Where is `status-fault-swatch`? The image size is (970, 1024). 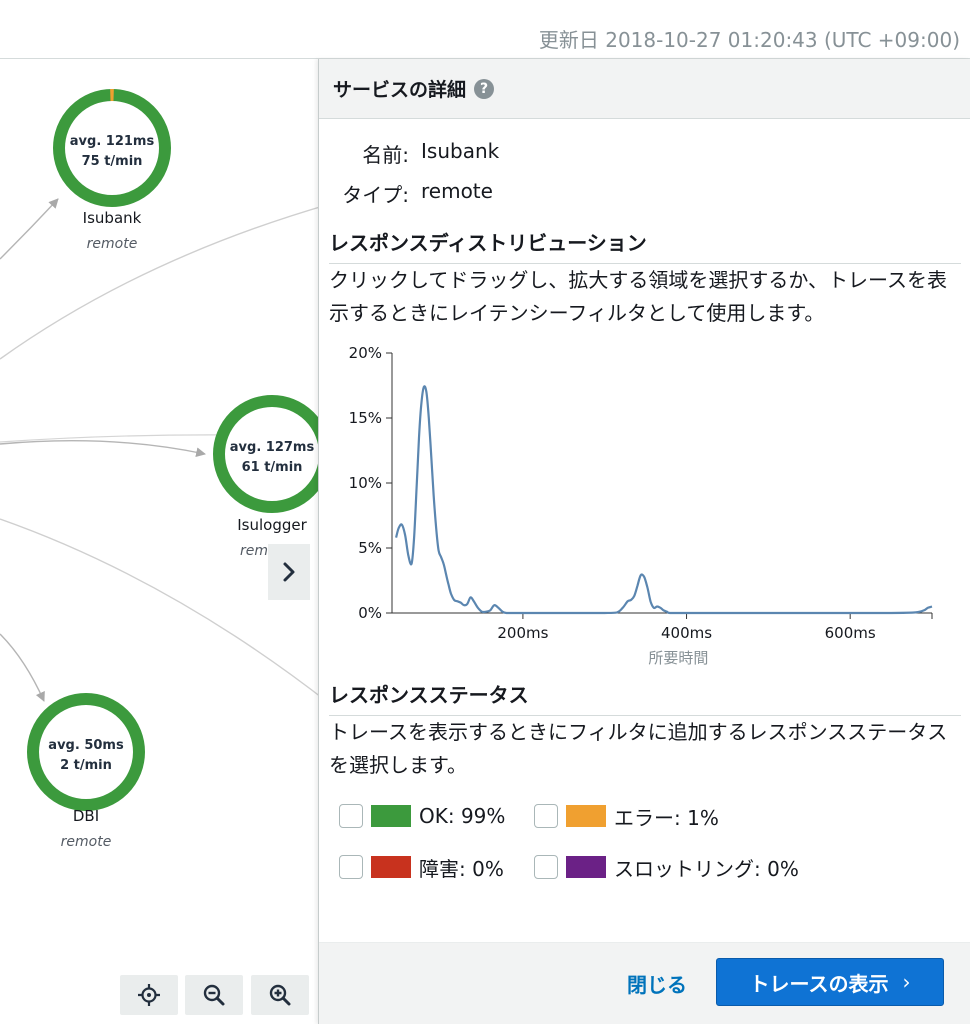 status-fault-swatch is located at coordinates (391, 867).